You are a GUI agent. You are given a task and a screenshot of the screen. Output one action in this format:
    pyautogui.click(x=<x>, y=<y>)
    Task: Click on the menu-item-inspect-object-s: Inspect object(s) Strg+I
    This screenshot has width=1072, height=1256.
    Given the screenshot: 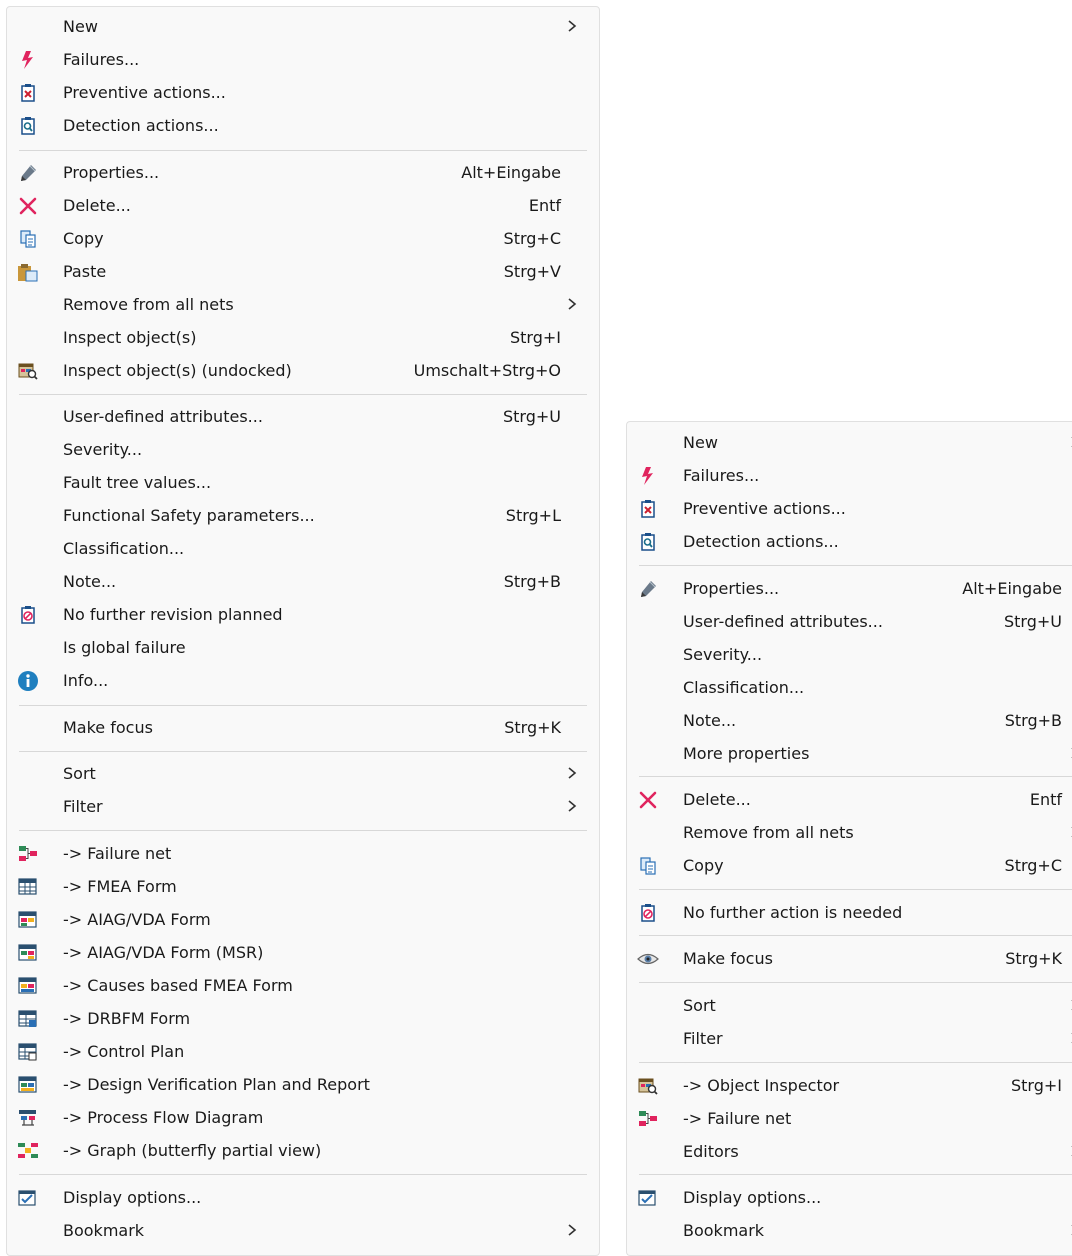 What is the action you would take?
    pyautogui.click(x=303, y=337)
    